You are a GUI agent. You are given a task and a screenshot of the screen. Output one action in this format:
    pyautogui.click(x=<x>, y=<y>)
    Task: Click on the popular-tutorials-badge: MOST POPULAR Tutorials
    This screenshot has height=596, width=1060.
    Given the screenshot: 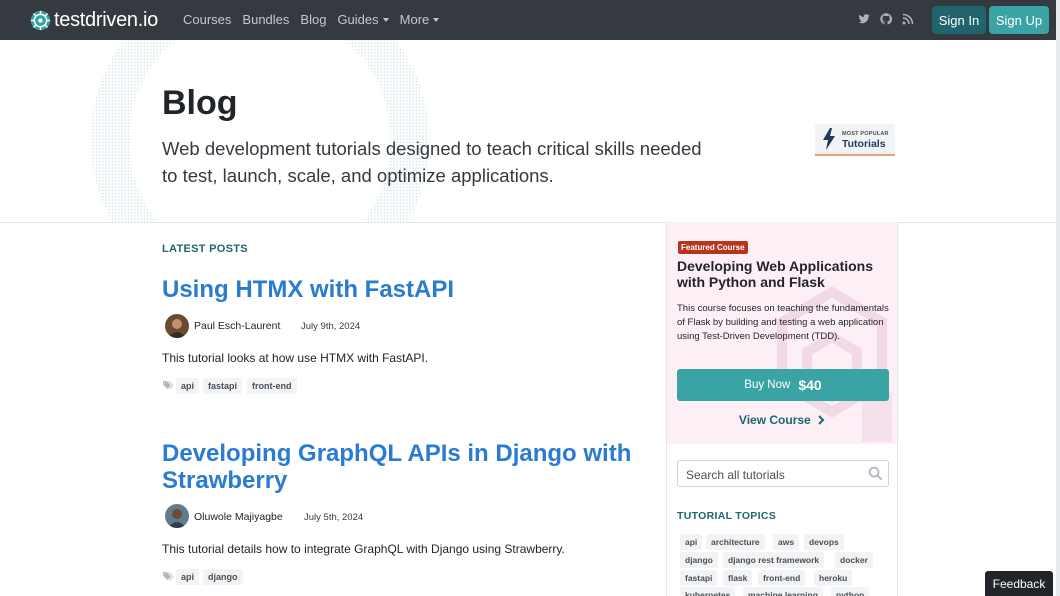 What is the action you would take?
    pyautogui.click(x=855, y=140)
    